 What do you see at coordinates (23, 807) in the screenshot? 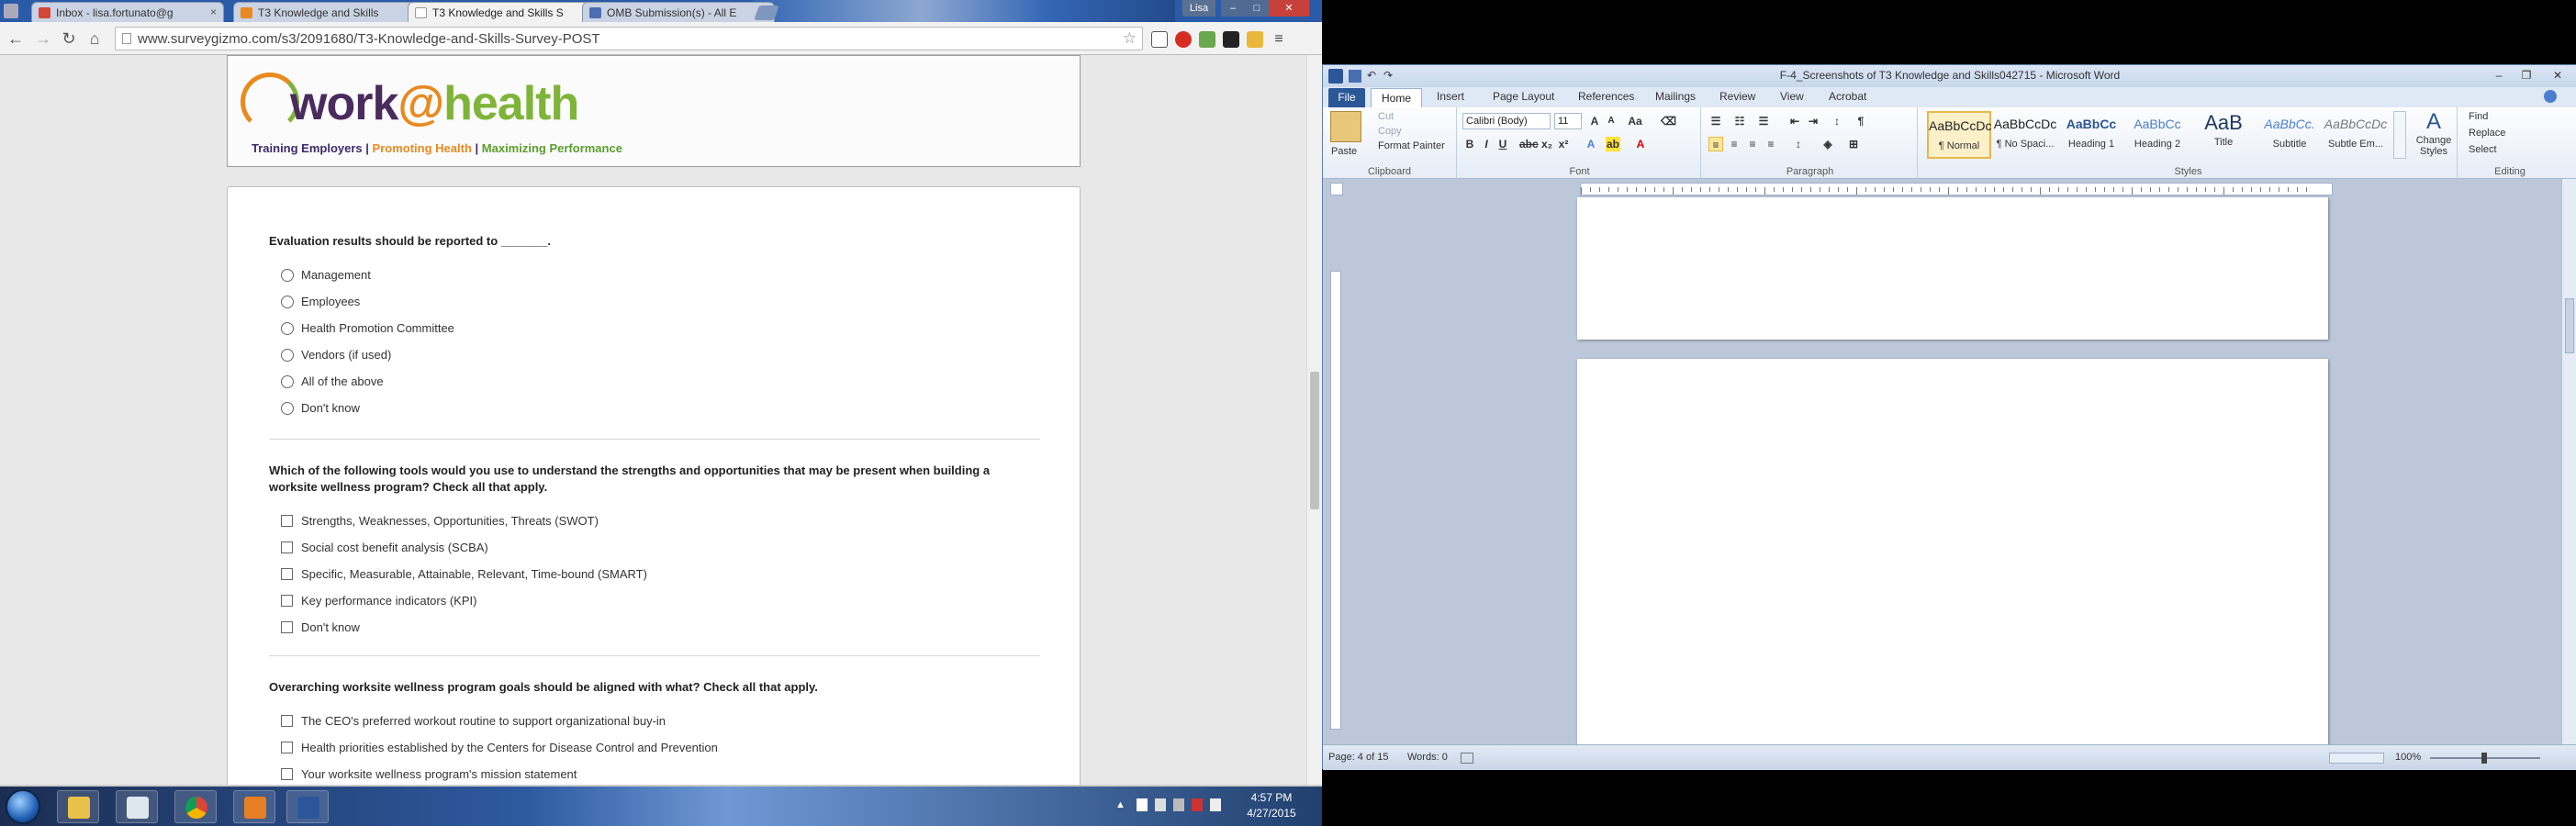
I see `start-button` at bounding box center [23, 807].